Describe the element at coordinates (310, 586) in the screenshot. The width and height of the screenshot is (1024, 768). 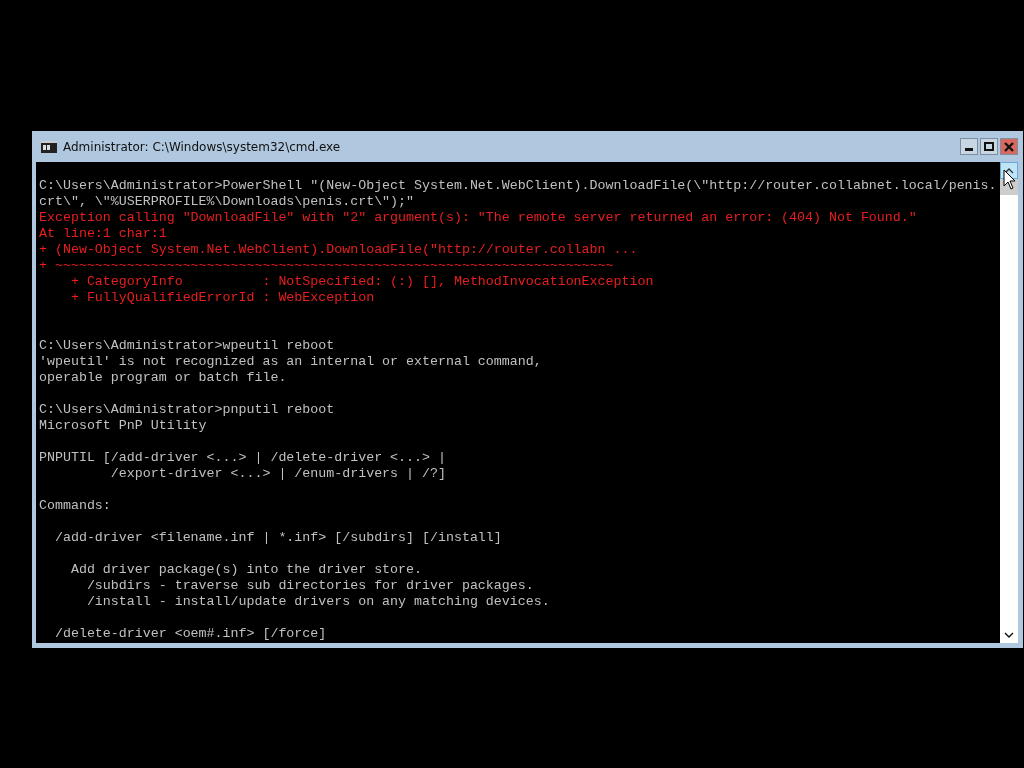
I see `console-line: /subdirs - traverse sub directories for driver packages.` at that location.